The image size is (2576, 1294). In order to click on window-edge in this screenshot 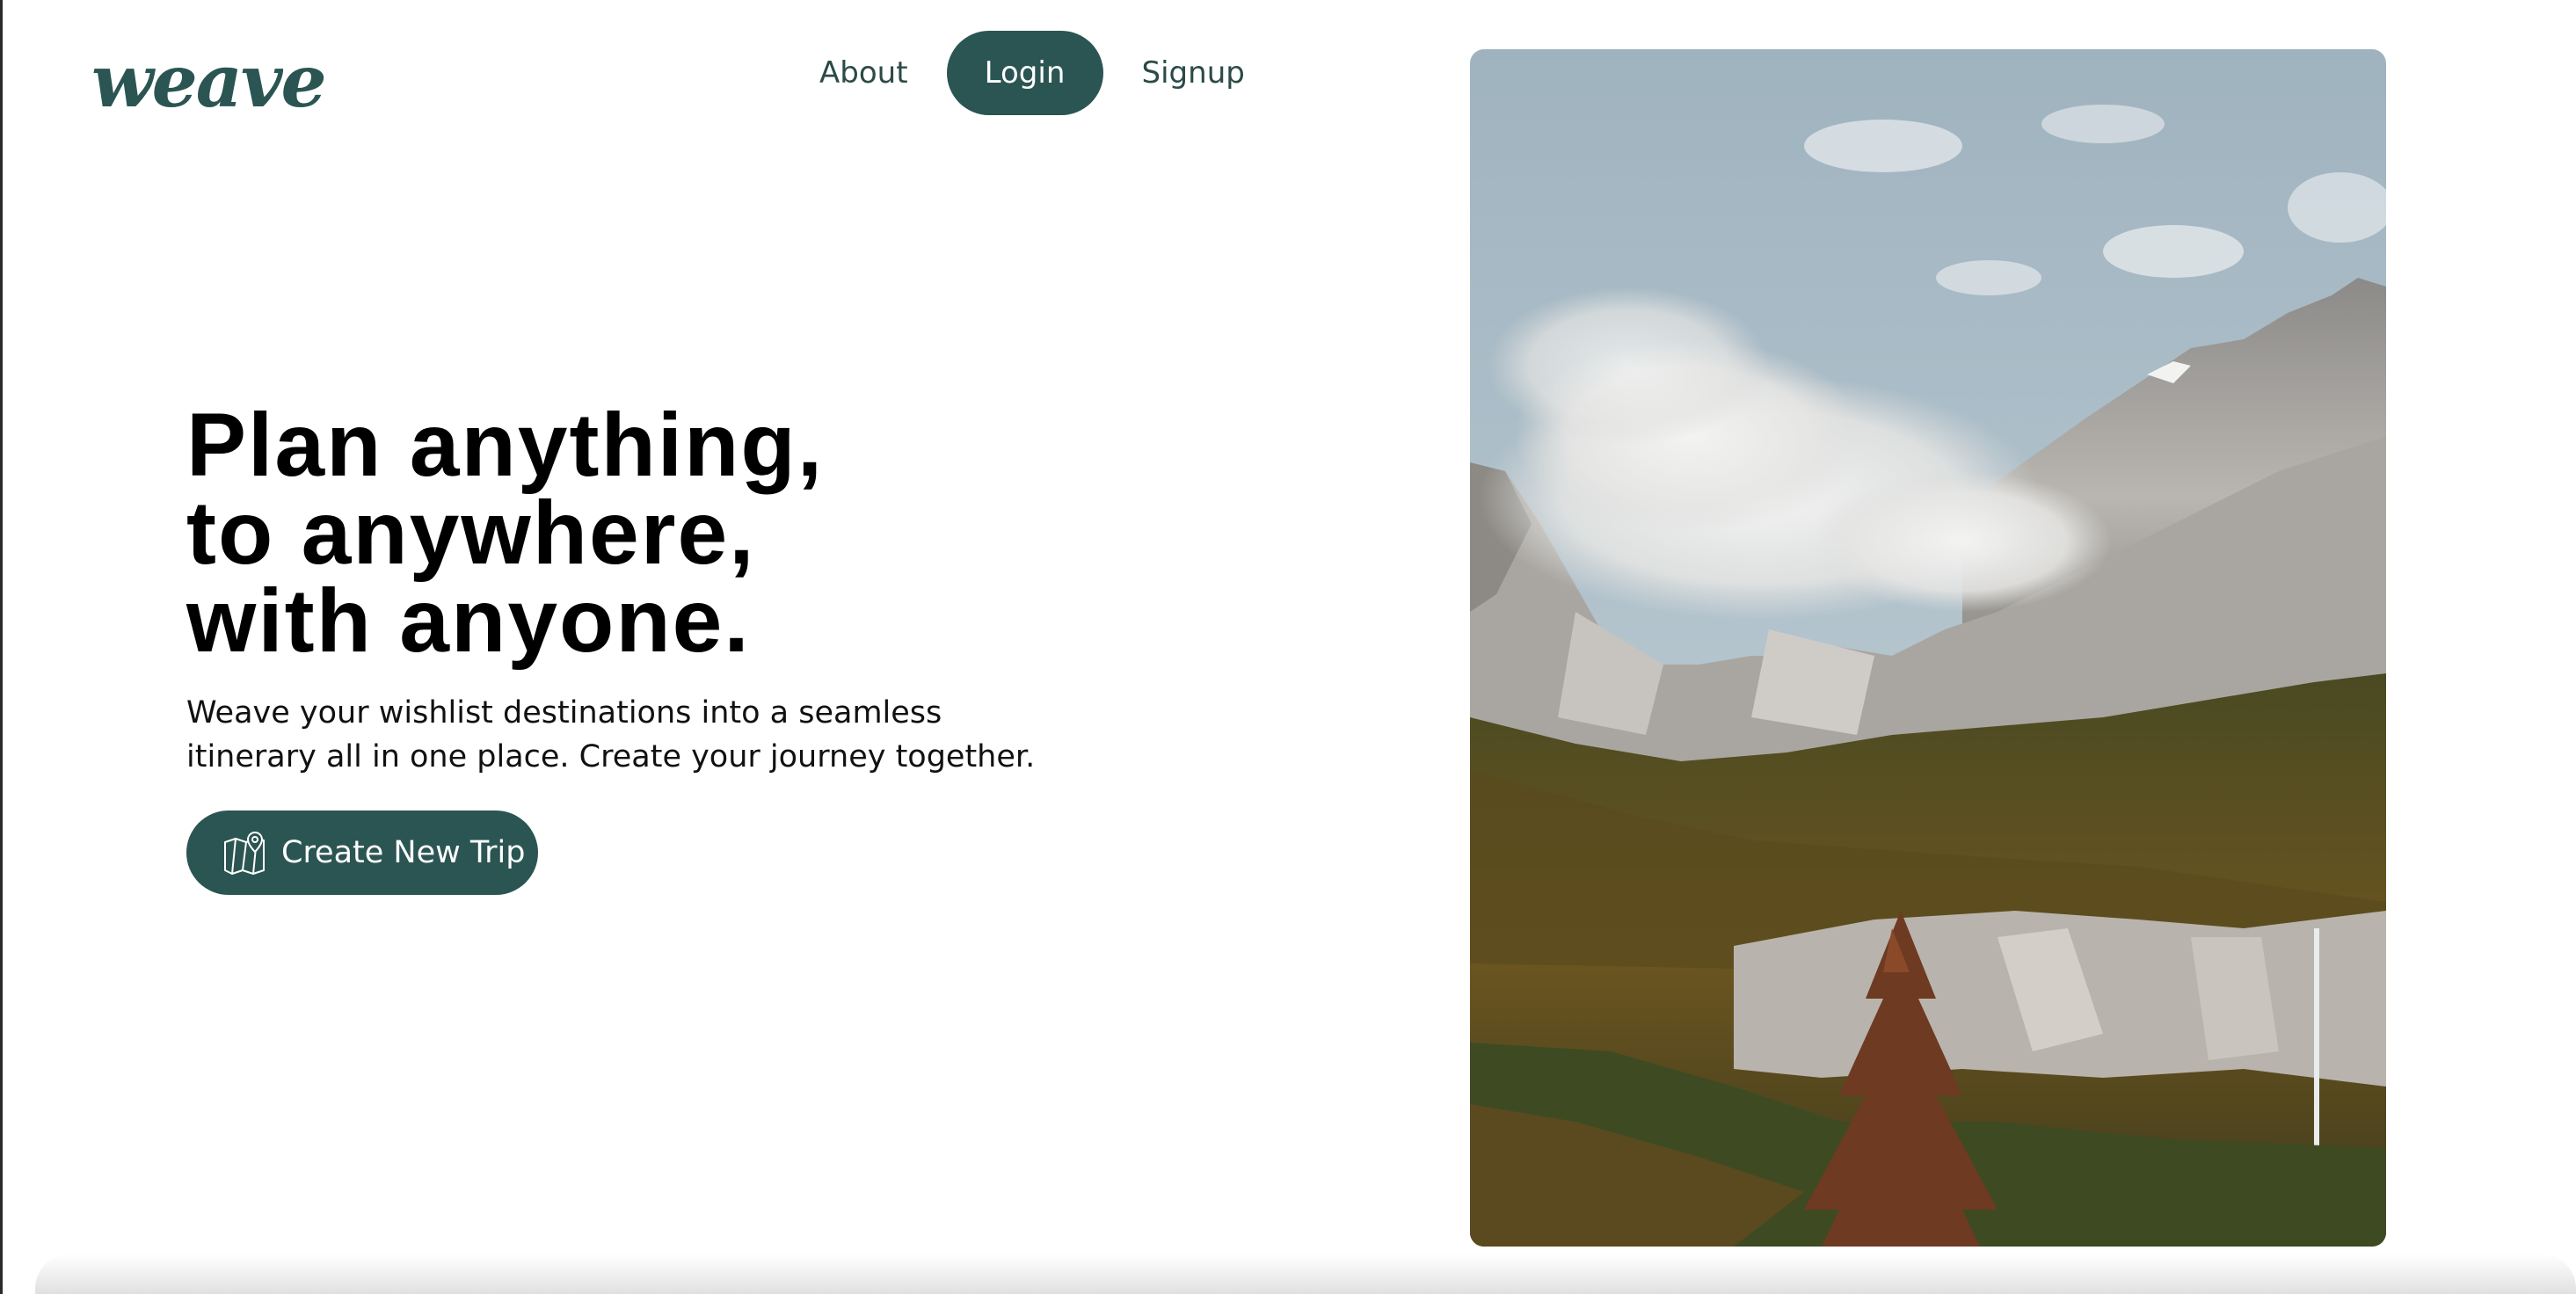, I will do `click(1, 647)`.